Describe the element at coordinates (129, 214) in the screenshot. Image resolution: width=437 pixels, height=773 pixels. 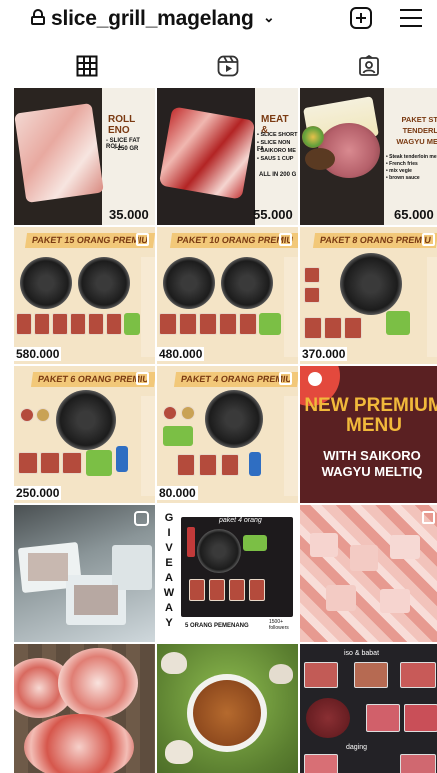
I see `post-price: 35.000` at that location.